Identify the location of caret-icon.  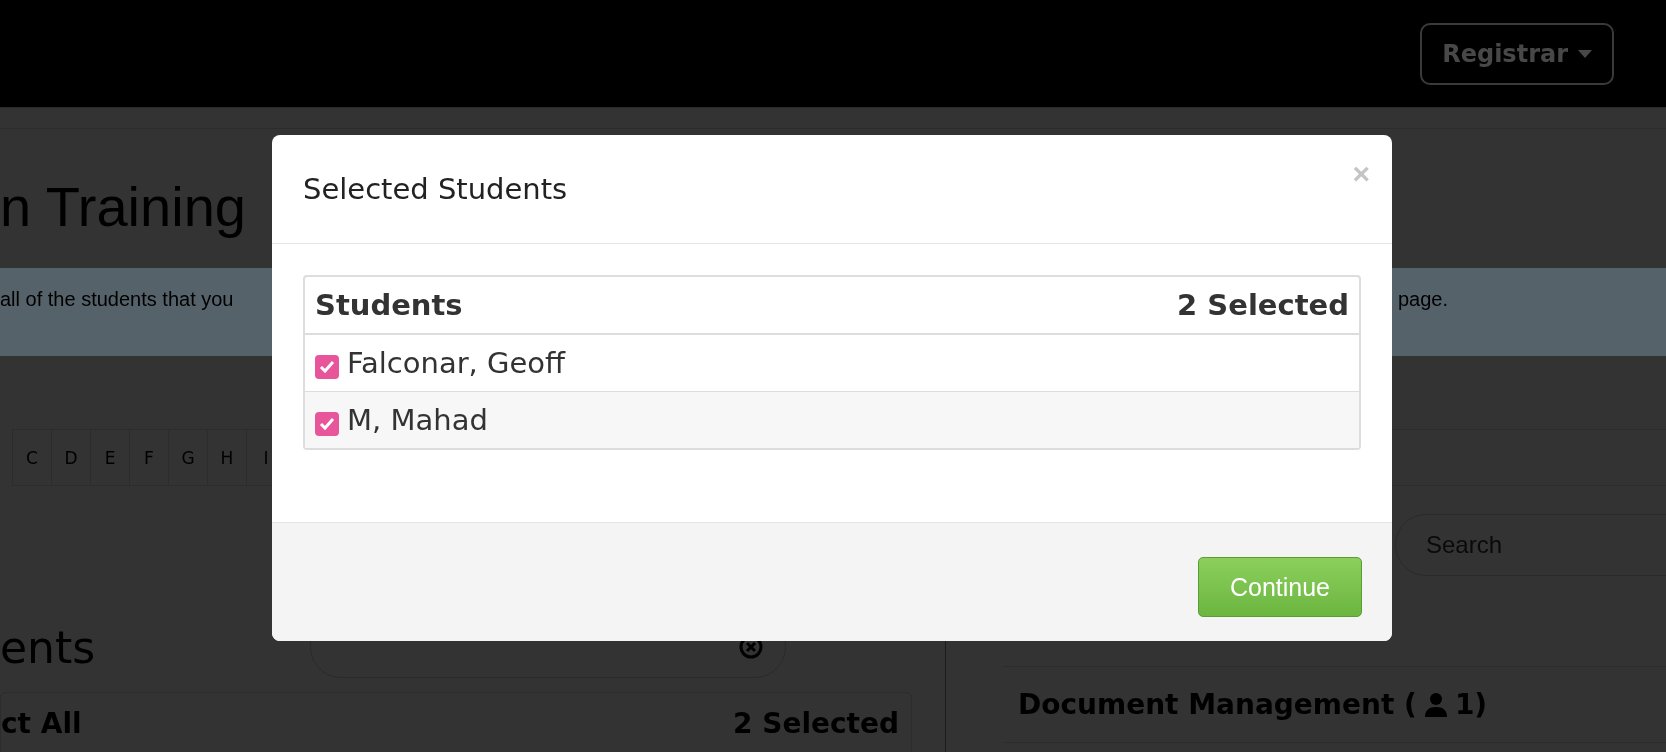
(1585, 53).